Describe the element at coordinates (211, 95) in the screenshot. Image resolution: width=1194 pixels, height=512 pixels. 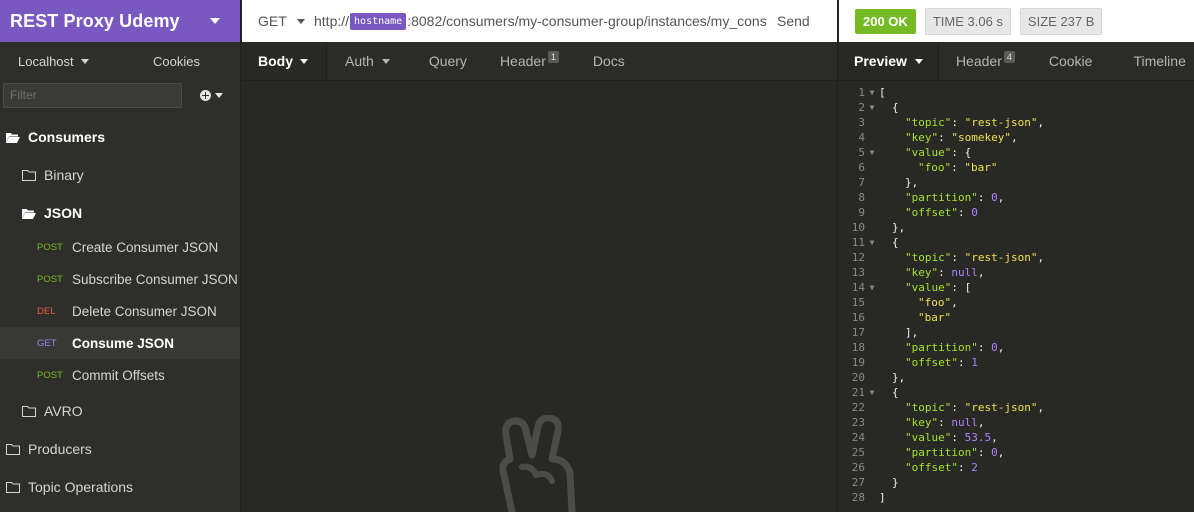
I see `add-menu-button` at that location.